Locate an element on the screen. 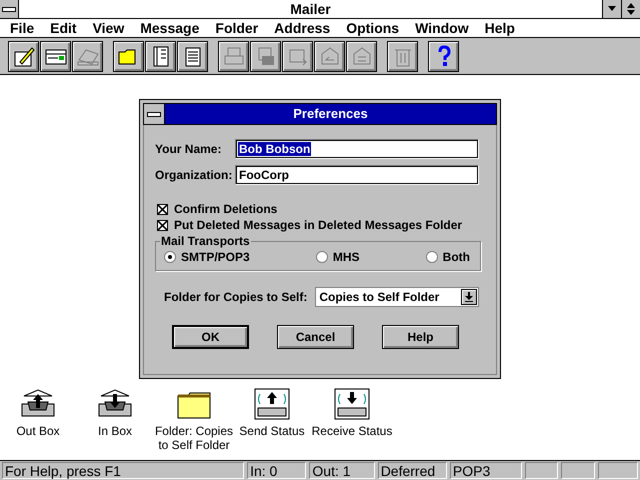 This screenshot has height=480, width=640. menu-item: Edit is located at coordinates (63, 28).